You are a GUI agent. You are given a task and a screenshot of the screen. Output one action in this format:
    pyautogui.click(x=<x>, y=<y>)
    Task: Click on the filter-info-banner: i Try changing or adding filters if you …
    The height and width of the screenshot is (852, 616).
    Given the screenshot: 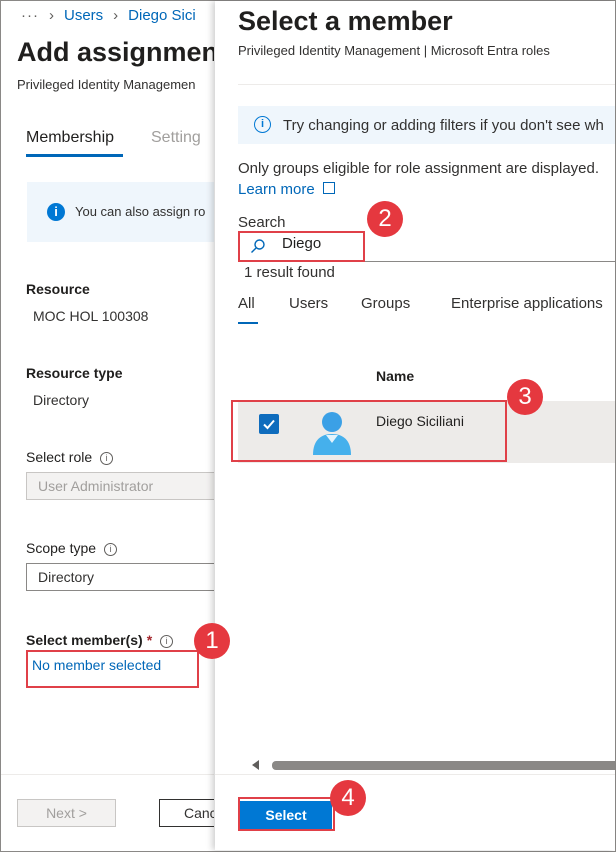 What is the action you would take?
    pyautogui.click(x=426, y=125)
    